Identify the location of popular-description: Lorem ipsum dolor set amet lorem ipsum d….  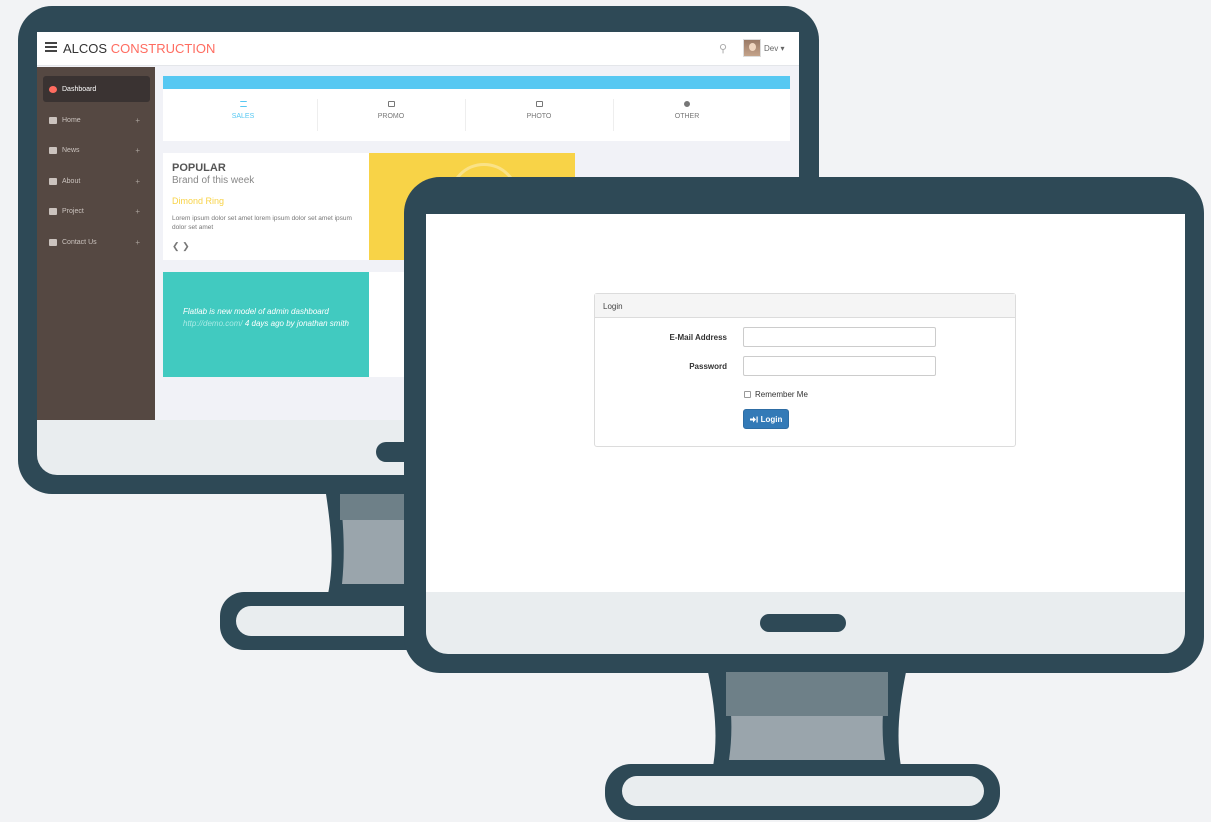
(262, 223).